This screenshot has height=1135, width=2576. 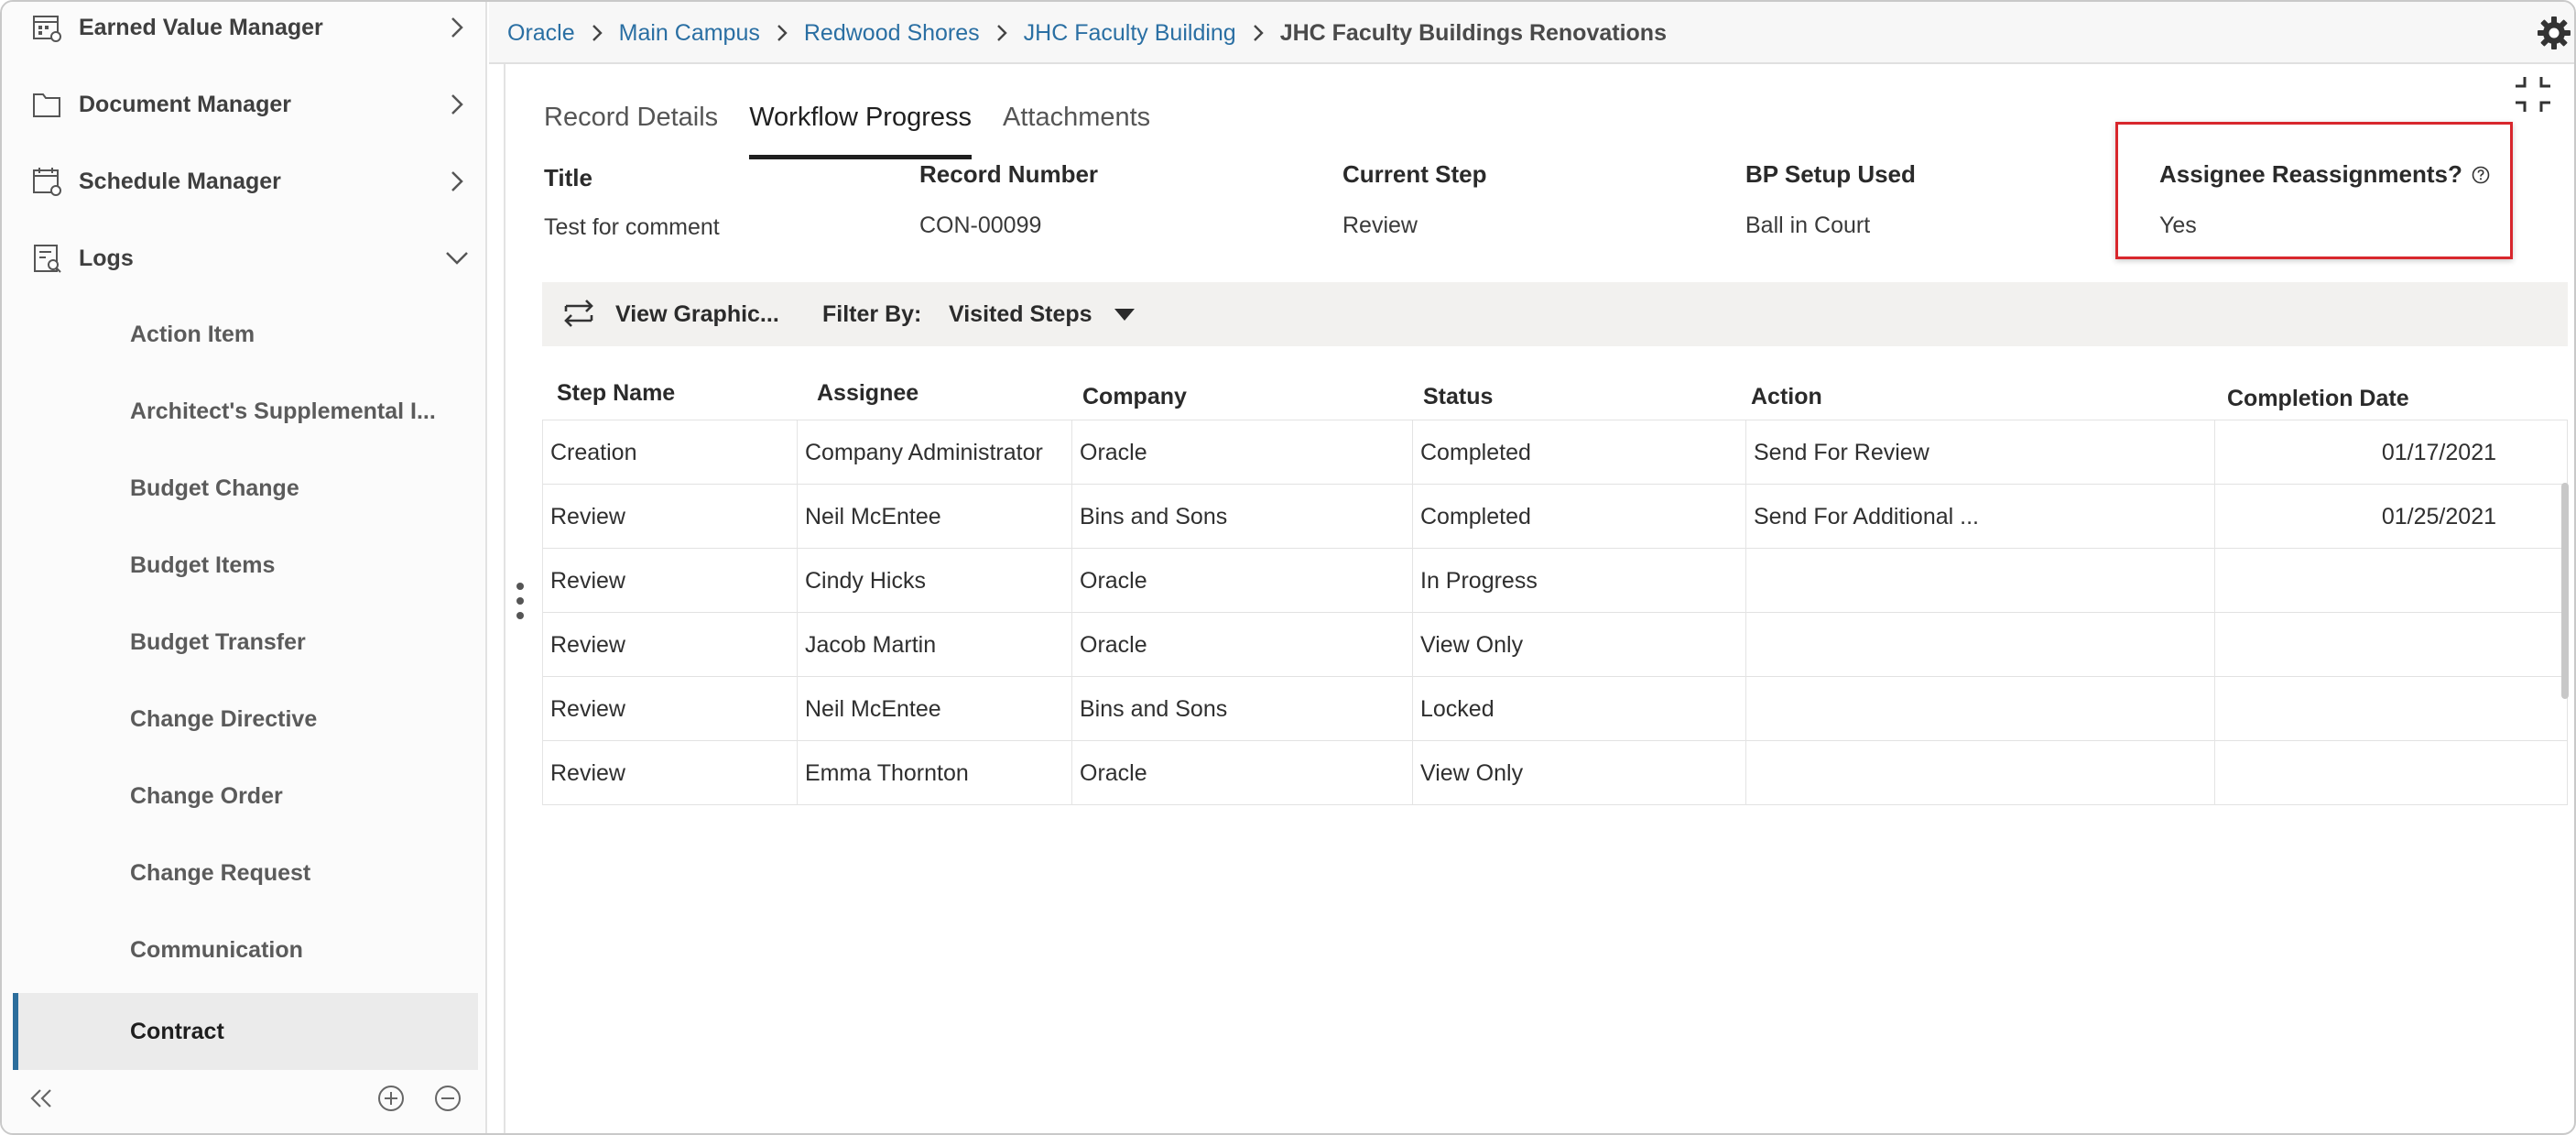 I want to click on cell-assignee: Company Administrator, so click(x=934, y=452).